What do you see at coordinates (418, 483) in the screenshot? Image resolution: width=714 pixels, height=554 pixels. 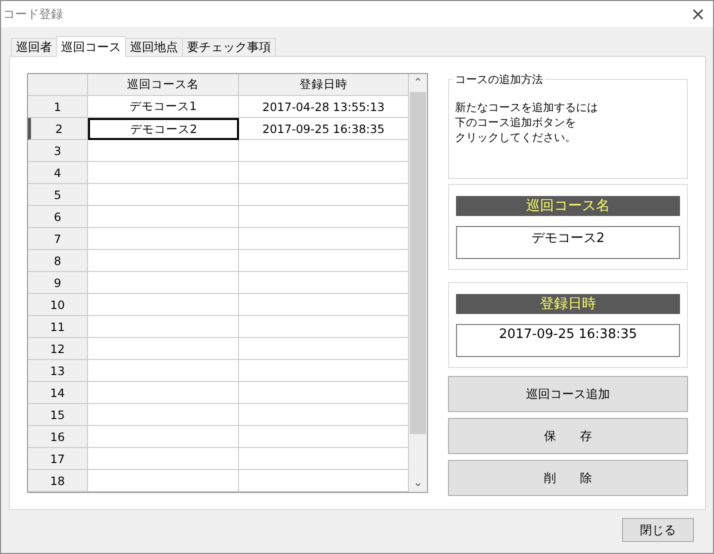 I see `scroll-down-button: ⌄` at bounding box center [418, 483].